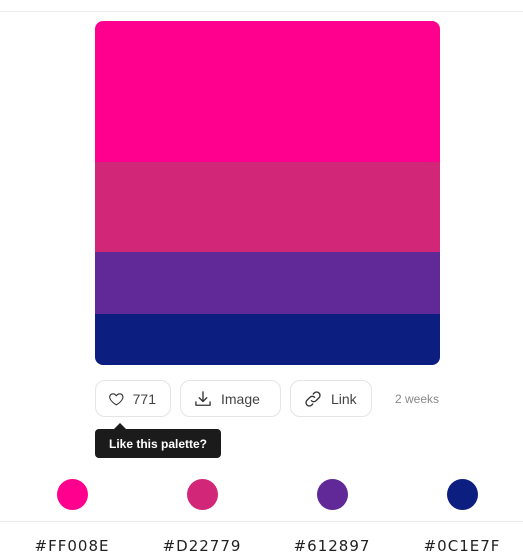 This screenshot has height=553, width=523. I want to click on link-icon, so click(313, 398).